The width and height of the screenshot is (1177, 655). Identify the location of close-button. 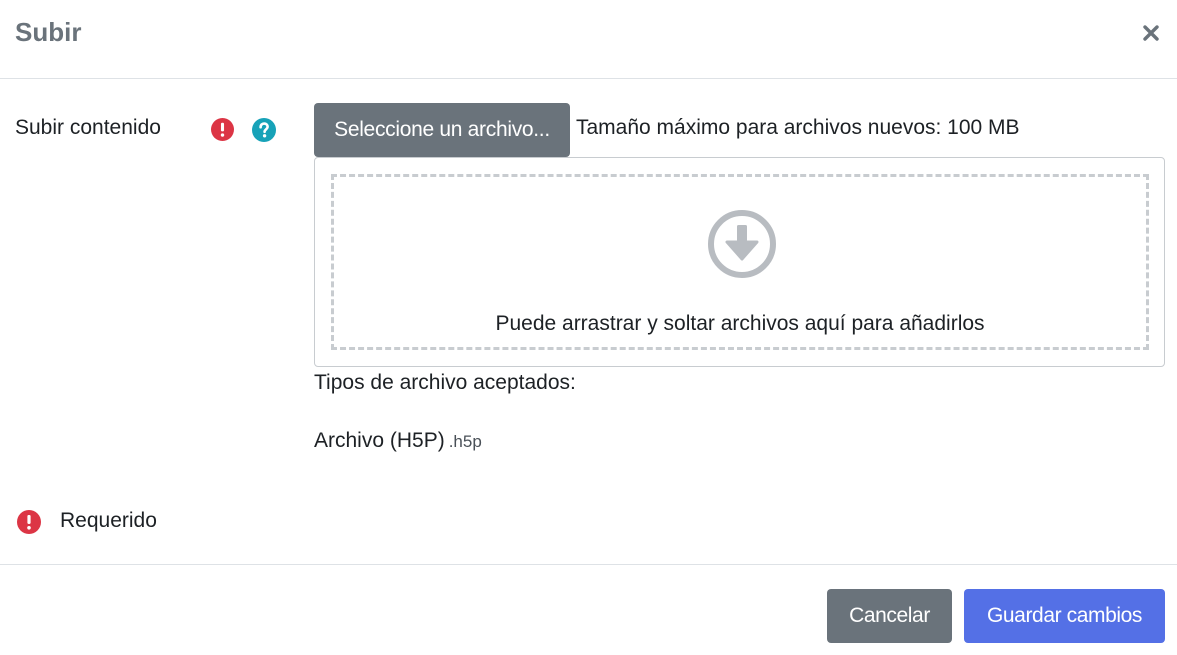
(1151, 33).